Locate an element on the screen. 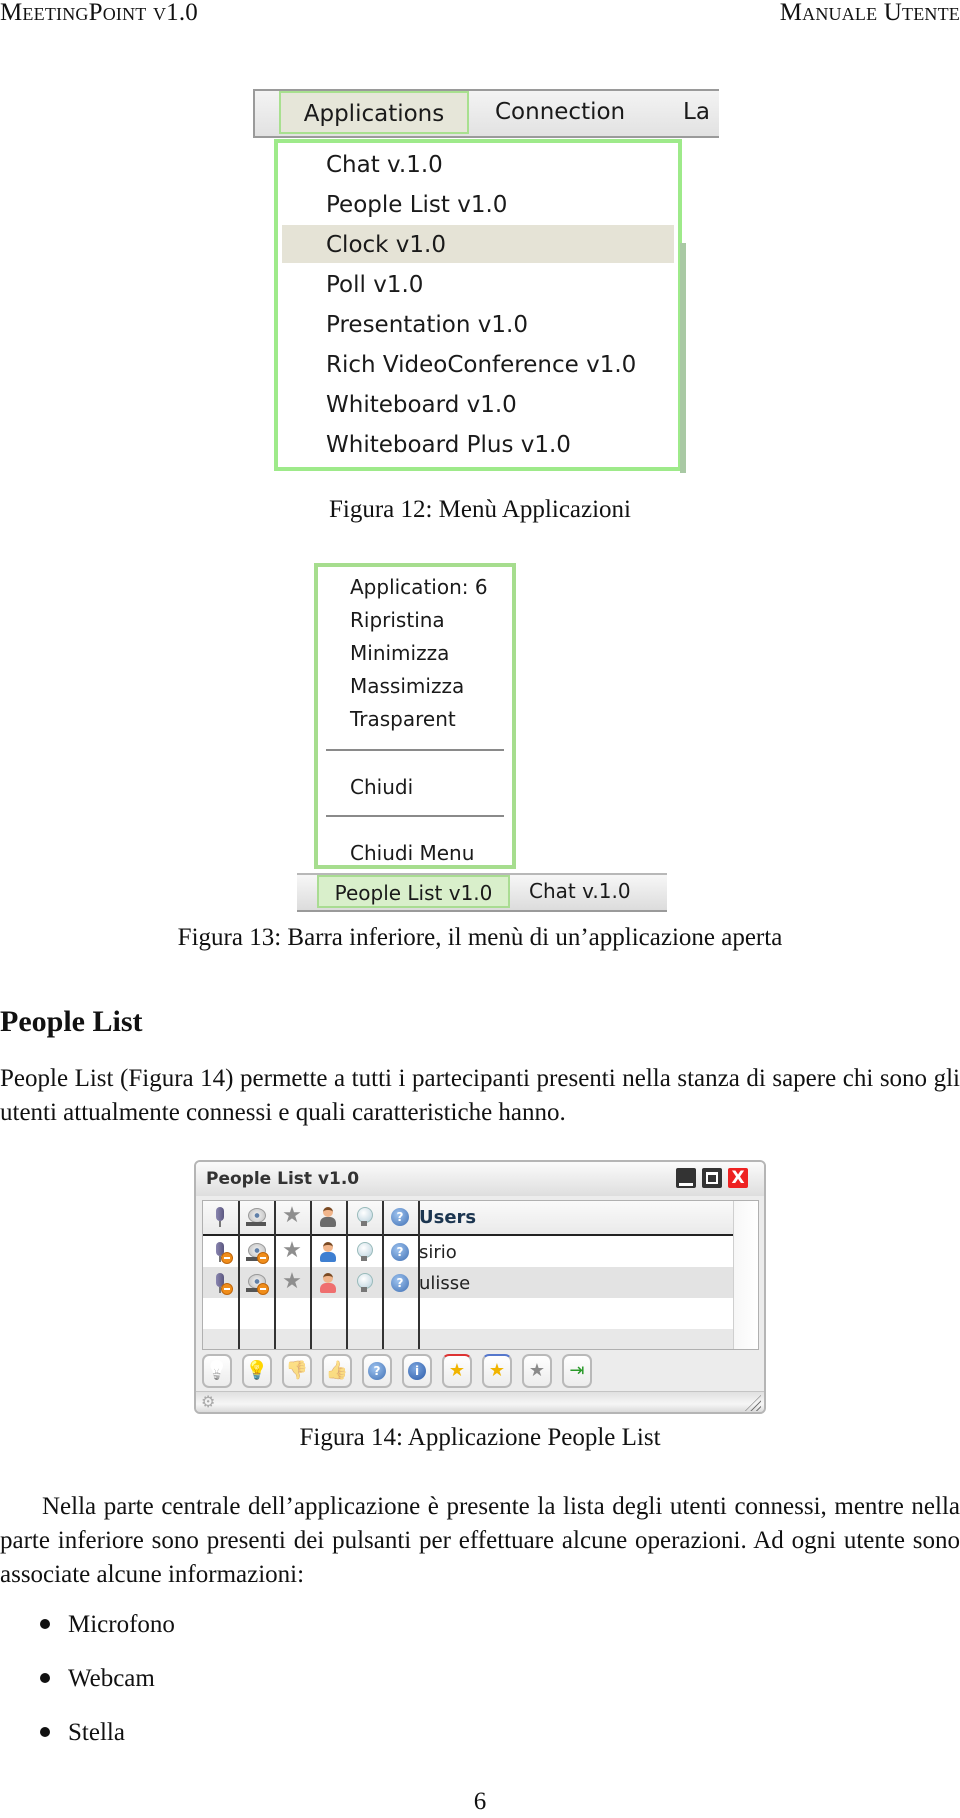 The height and width of the screenshot is (1818, 960). medal-blue-icon: ★ is located at coordinates (497, 1370).